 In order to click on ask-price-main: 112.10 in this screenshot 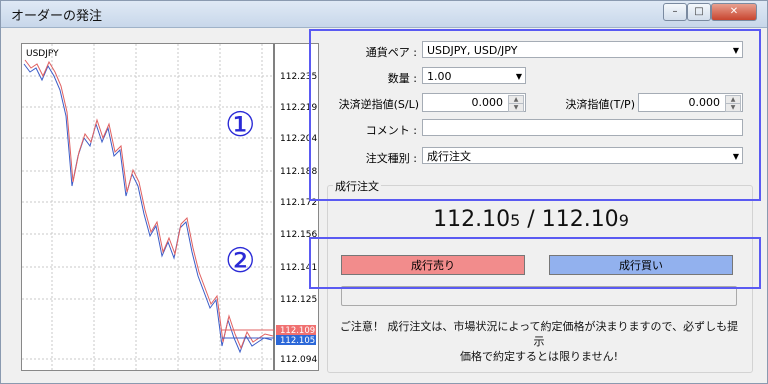, I will do `click(580, 219)`.